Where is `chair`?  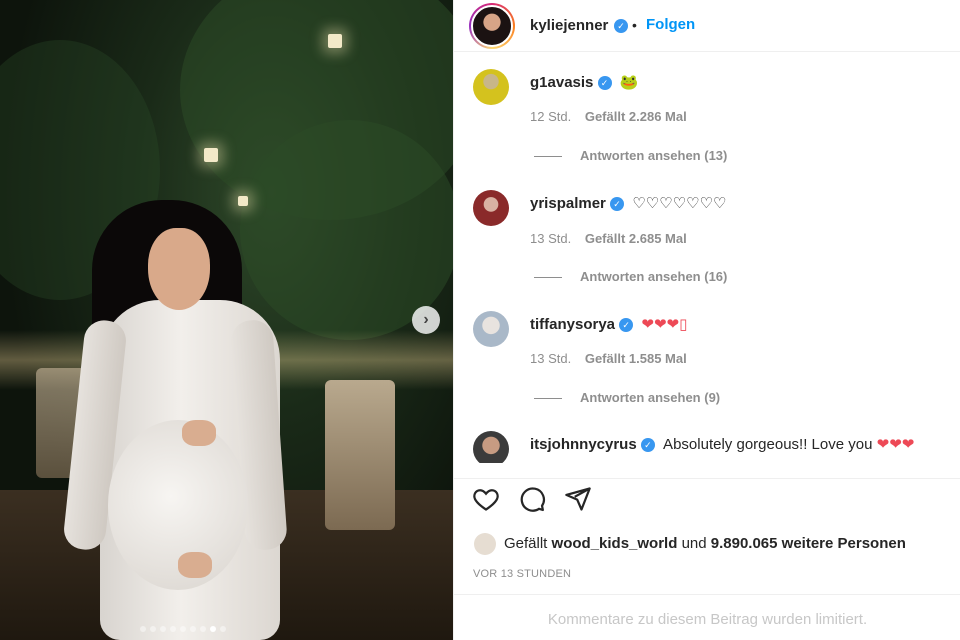
chair is located at coordinates (360, 455).